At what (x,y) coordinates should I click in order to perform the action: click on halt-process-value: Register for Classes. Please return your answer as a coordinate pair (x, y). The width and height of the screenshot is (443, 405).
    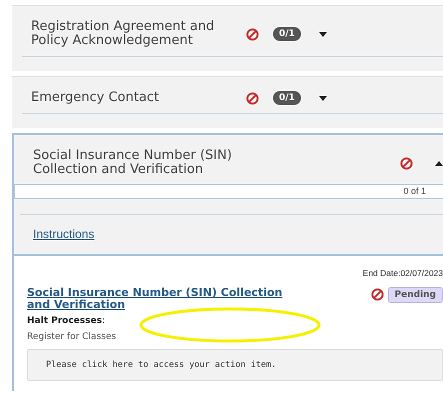
    Looking at the image, I should click on (72, 337).